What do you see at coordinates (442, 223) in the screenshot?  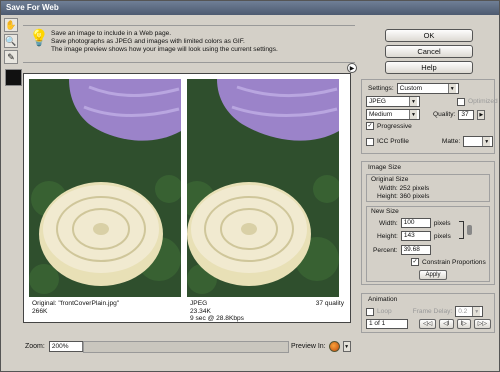 I see `width-unit: pixels` at bounding box center [442, 223].